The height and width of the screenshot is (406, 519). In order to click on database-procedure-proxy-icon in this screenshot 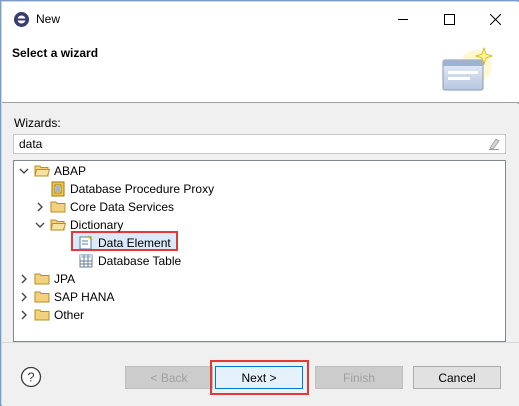, I will do `click(58, 189)`.